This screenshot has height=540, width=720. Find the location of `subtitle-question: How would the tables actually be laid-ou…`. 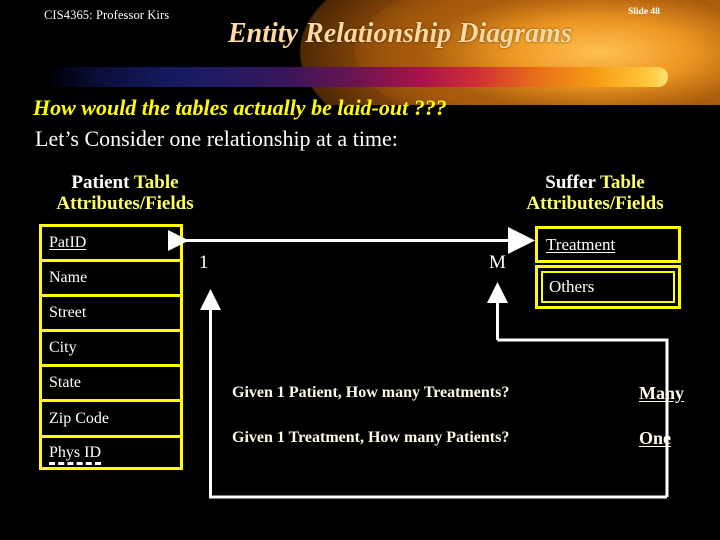

subtitle-question: How would the tables actually be laid-ou… is located at coordinates (240, 107).